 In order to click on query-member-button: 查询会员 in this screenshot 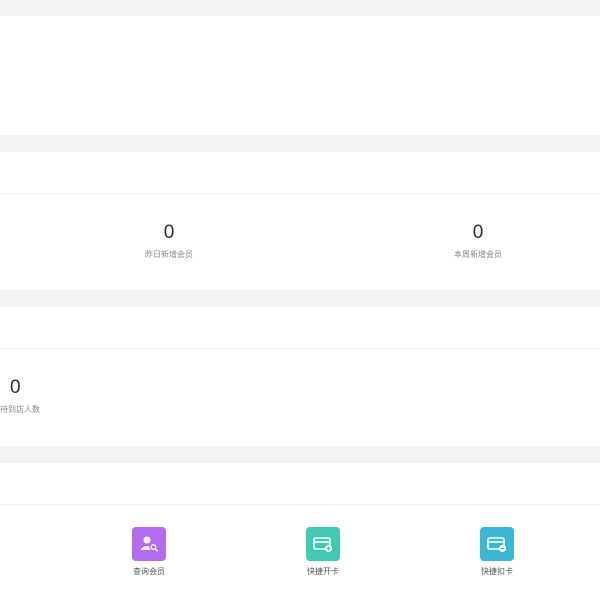, I will do `click(149, 552)`.